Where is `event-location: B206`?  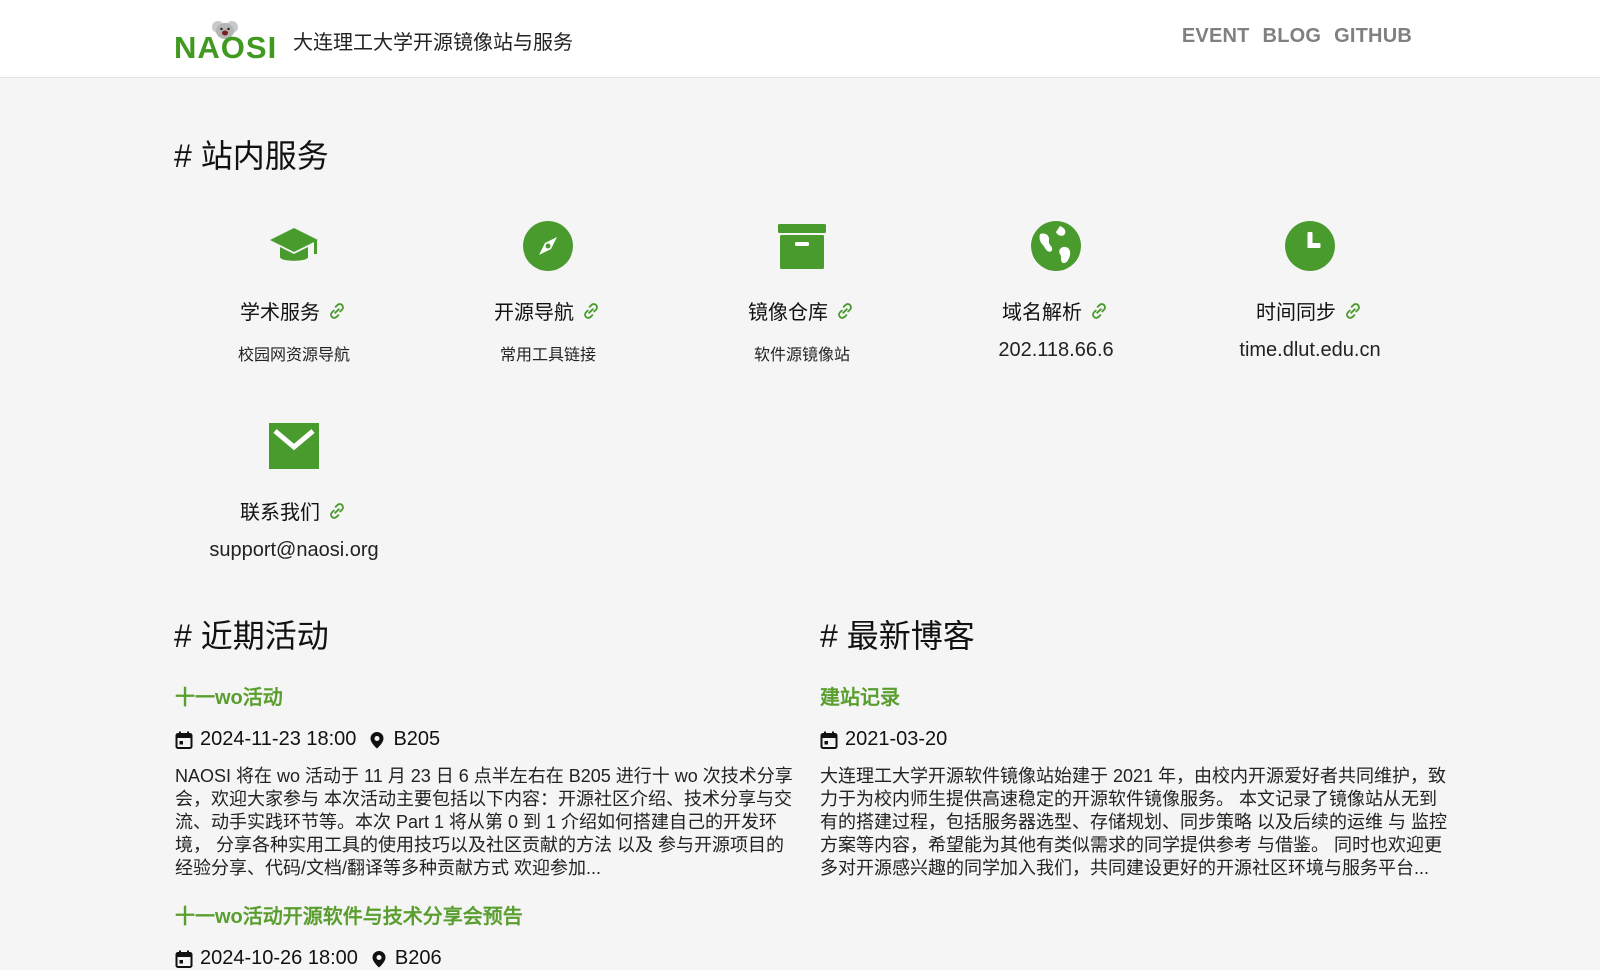 event-location: B206 is located at coordinates (406, 958).